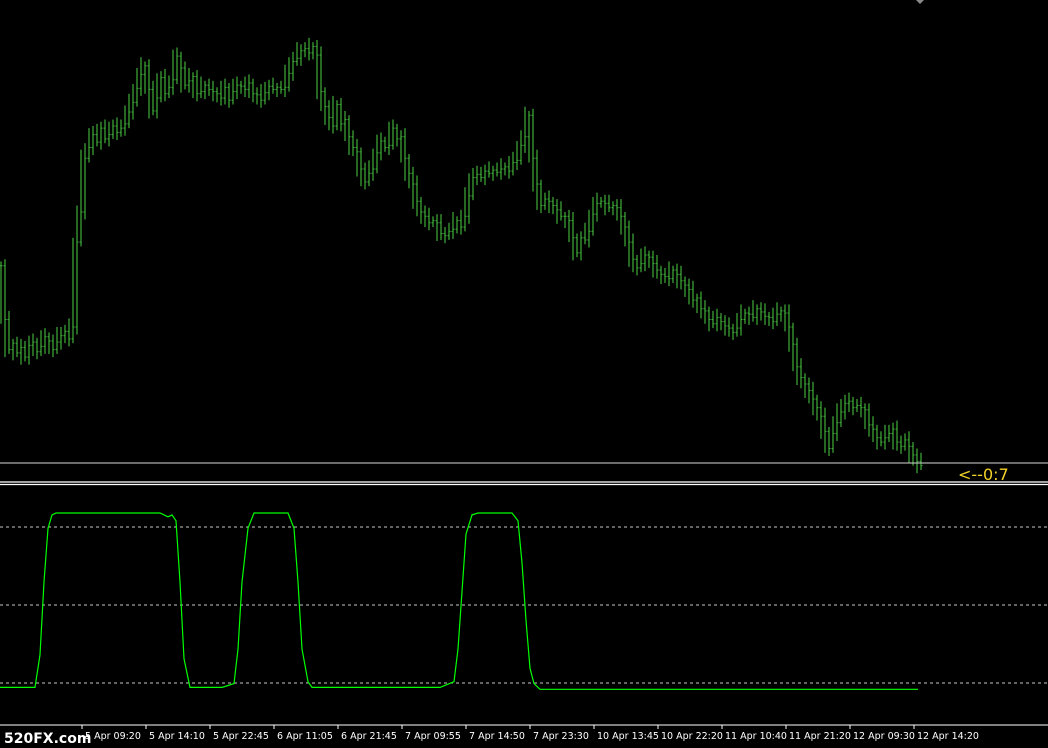 This screenshot has width=1048, height=748. I want to click on time-tick-label: 6 Apr 11:05, so click(305, 736).